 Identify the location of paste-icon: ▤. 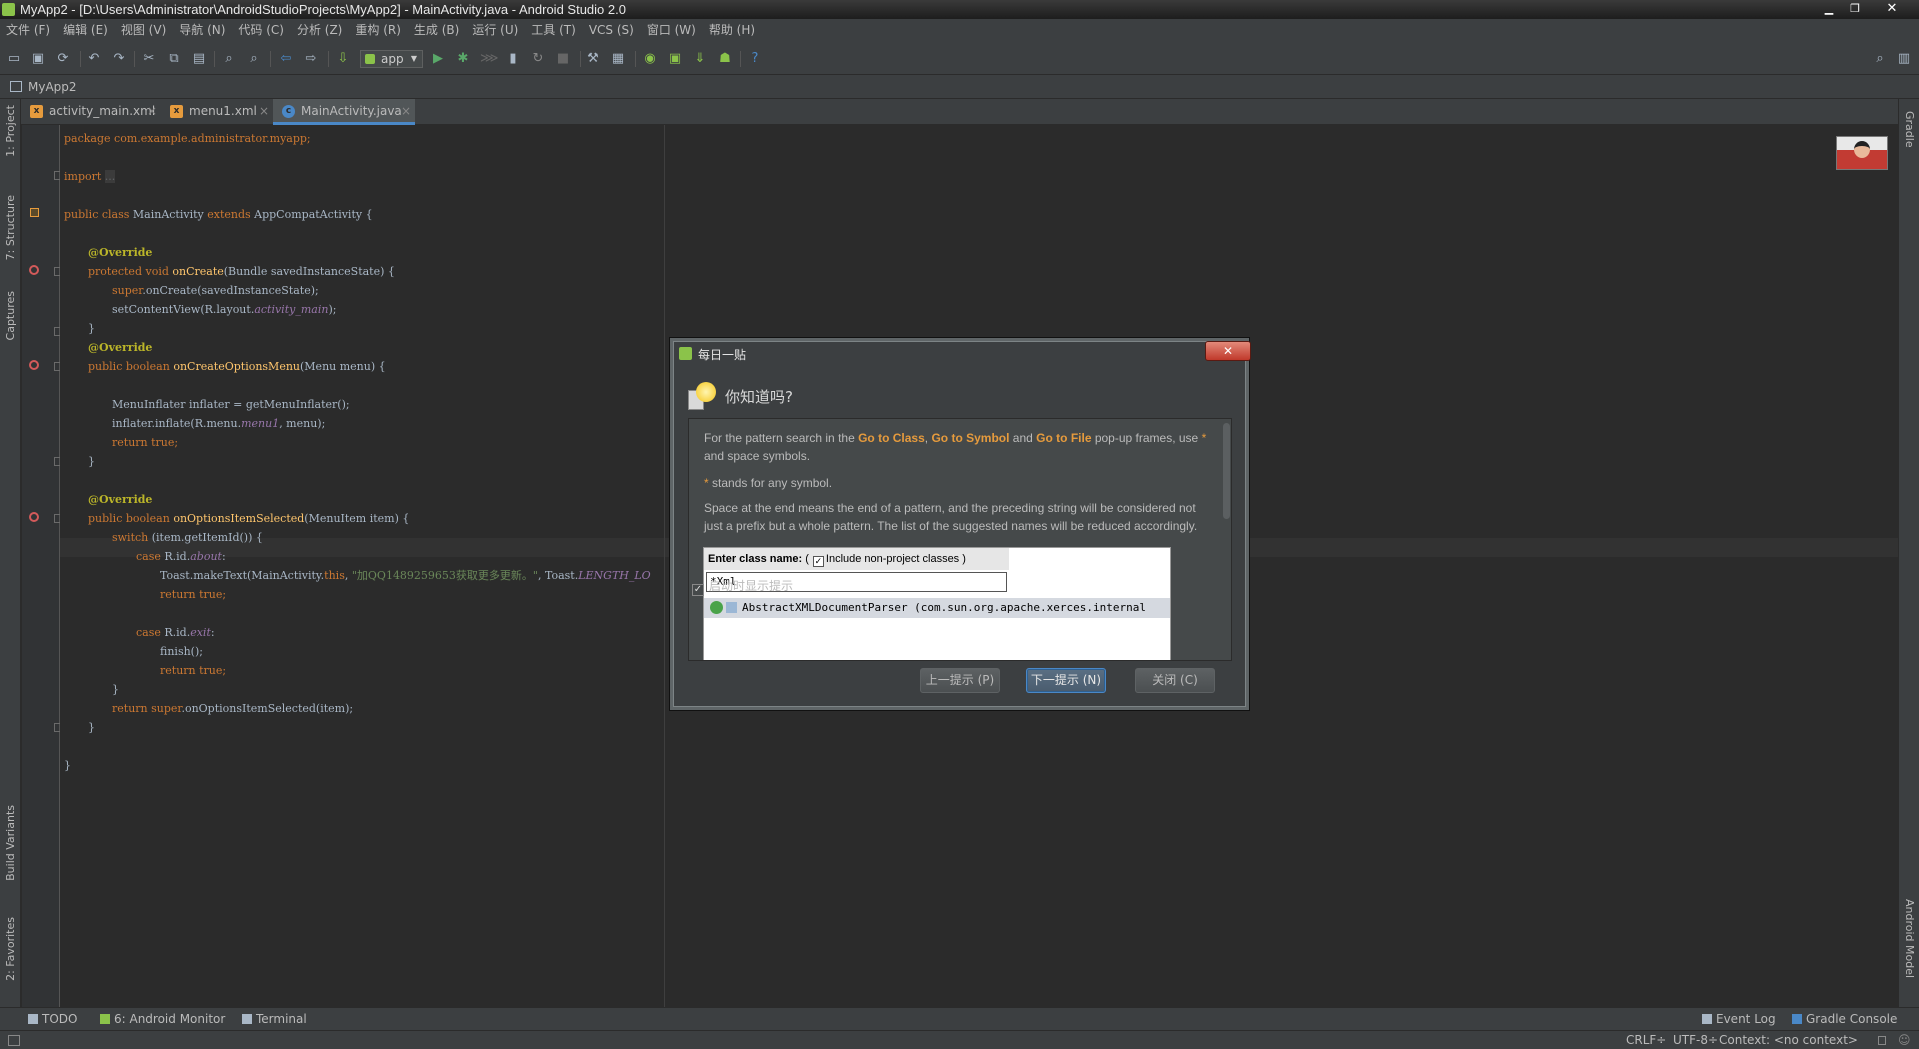
(199, 59).